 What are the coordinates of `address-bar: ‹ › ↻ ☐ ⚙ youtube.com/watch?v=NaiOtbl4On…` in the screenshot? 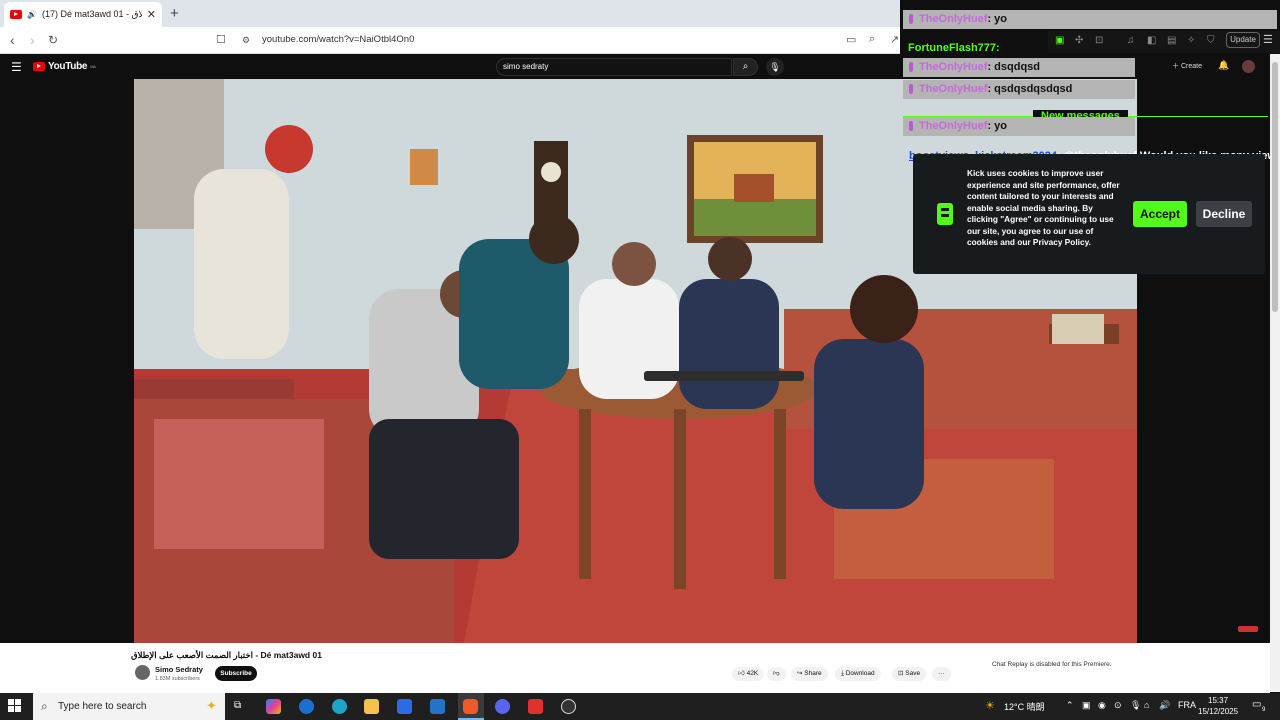 It's located at (450, 40).